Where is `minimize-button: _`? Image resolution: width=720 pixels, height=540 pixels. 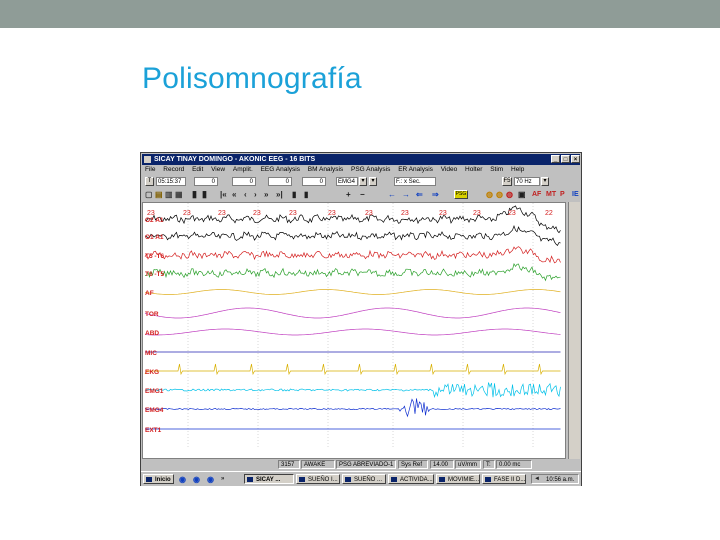 minimize-button: _ is located at coordinates (555, 159).